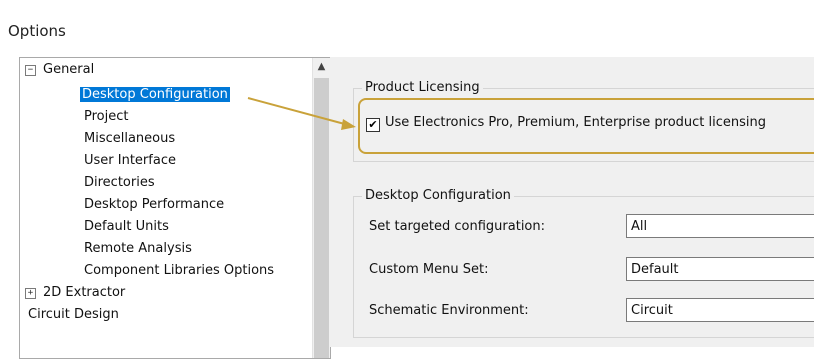 The image size is (814, 359). Describe the element at coordinates (429, 269) in the screenshot. I see `custom-menu-set-label: Custom Menu Set:` at that location.